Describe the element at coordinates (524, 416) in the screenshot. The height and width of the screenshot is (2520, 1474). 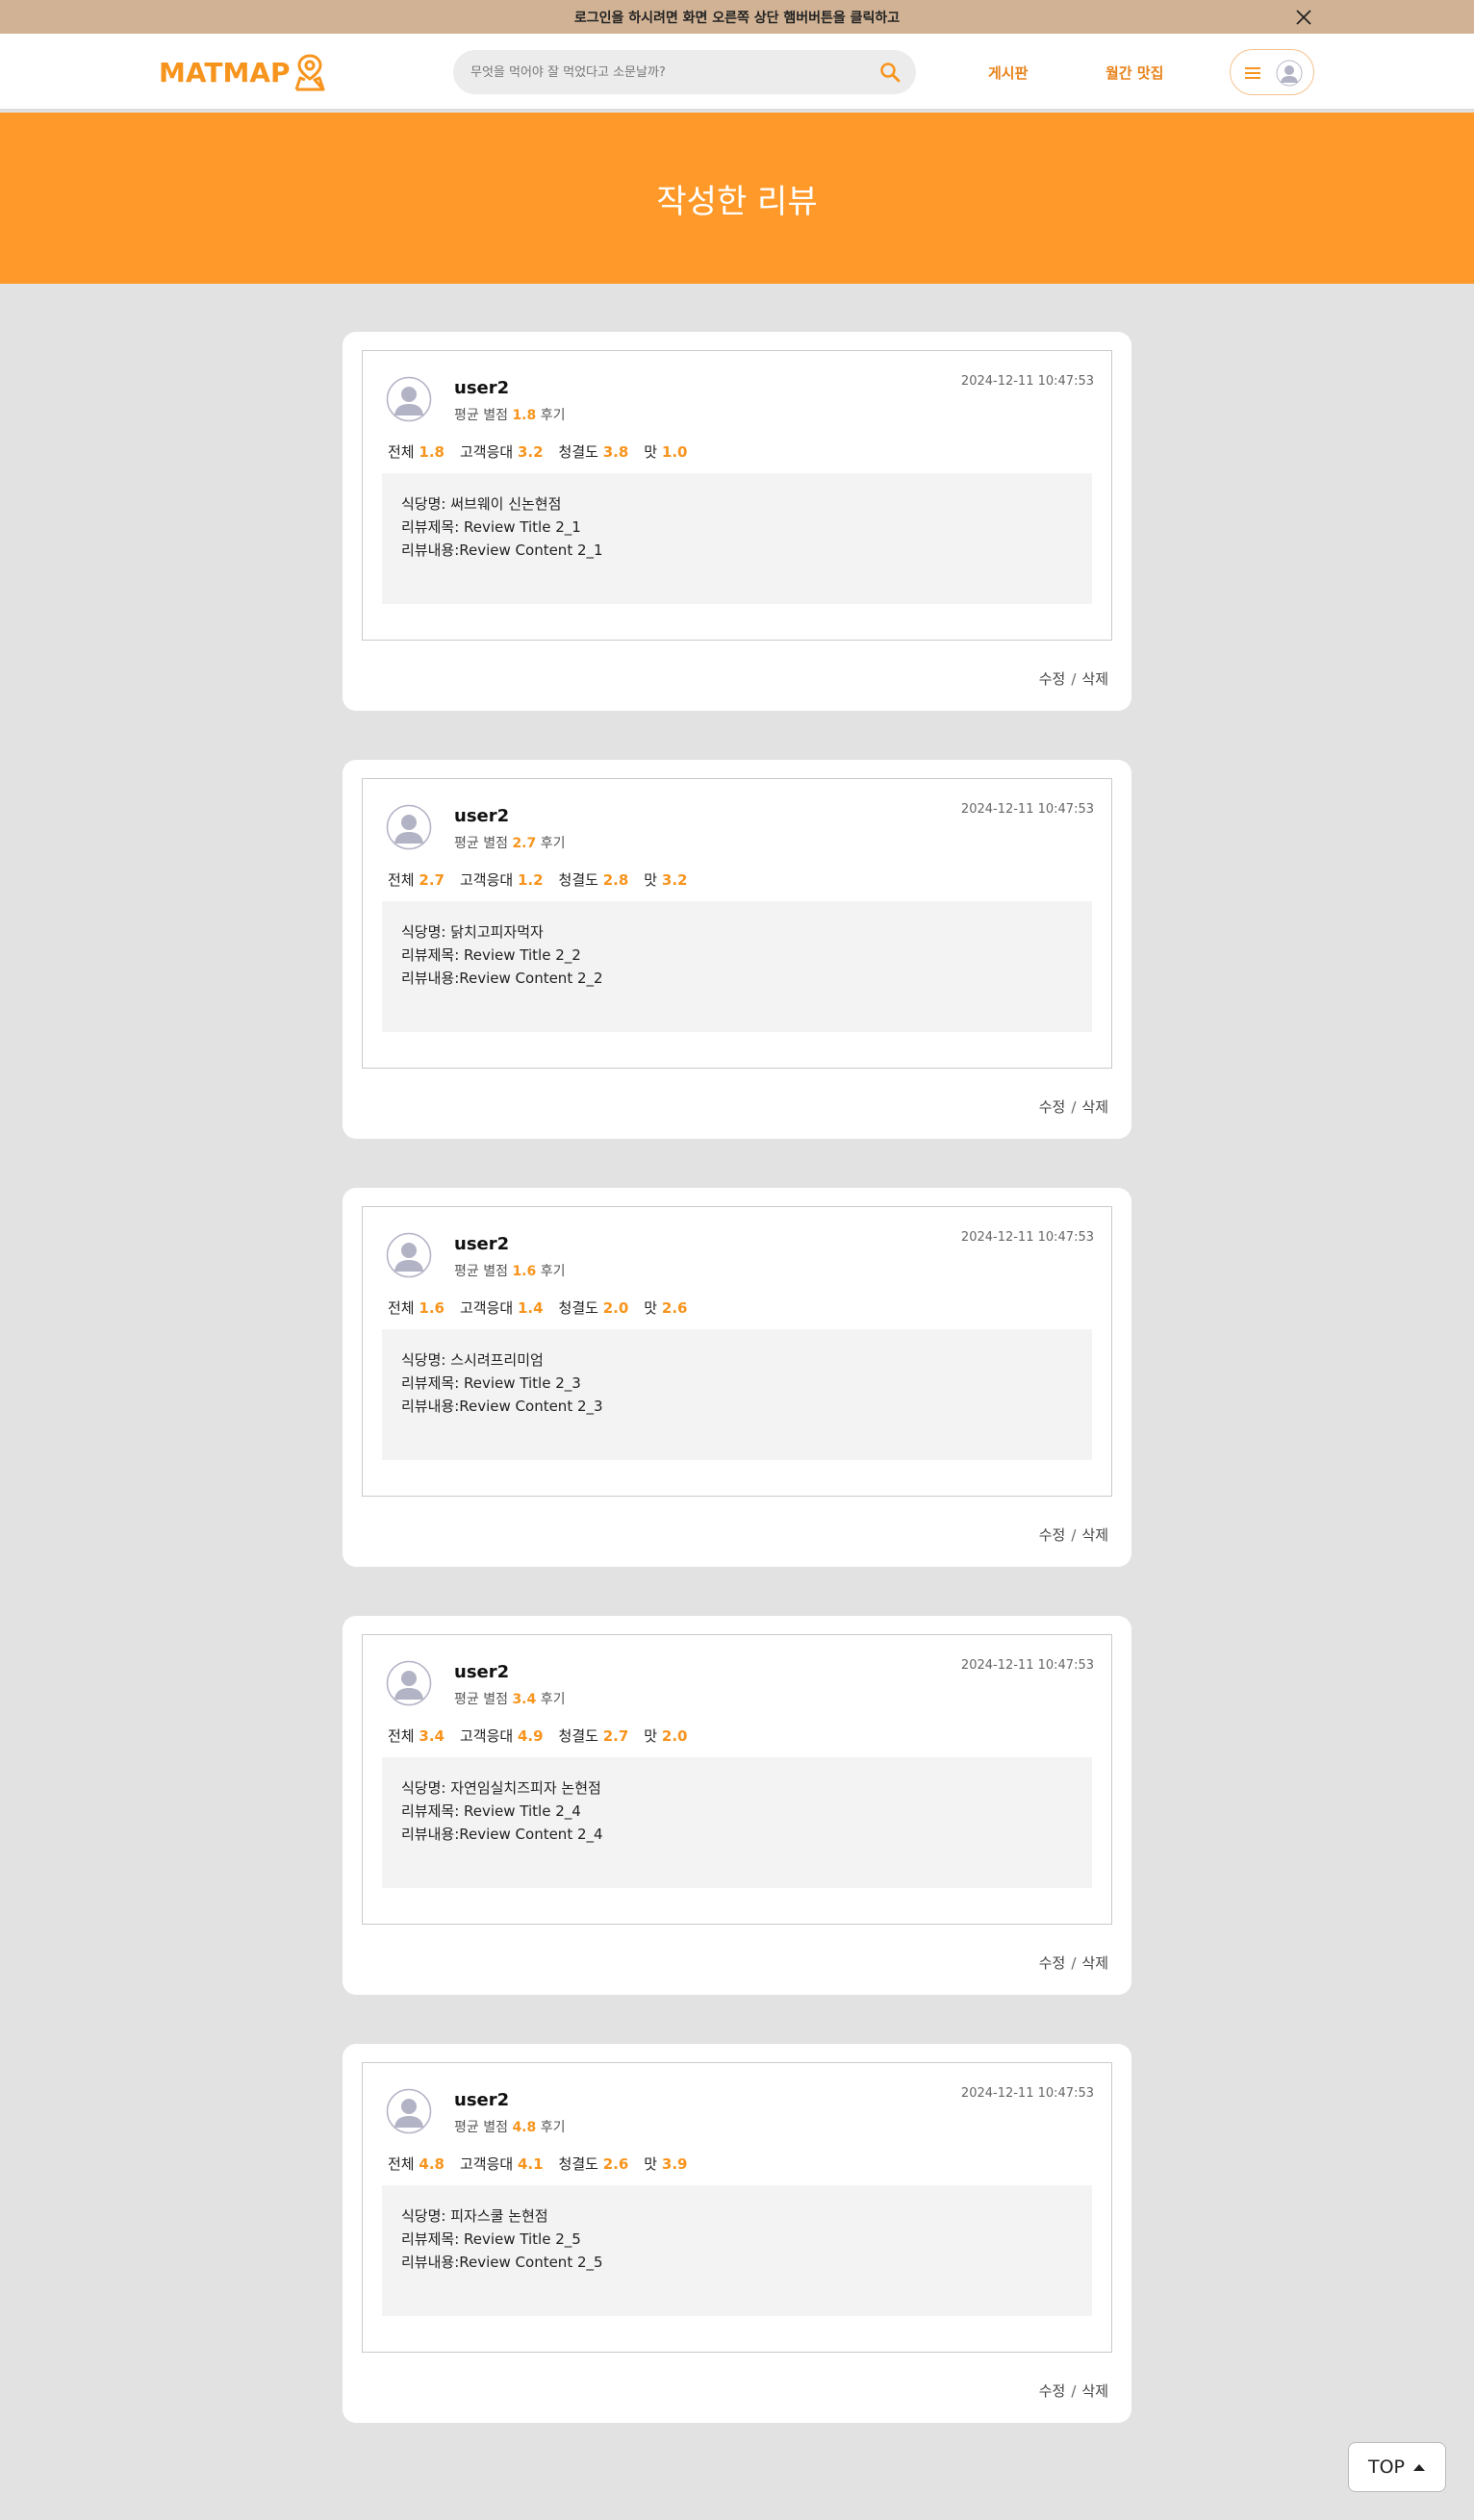
I see `avg-value: 1.8` at that location.